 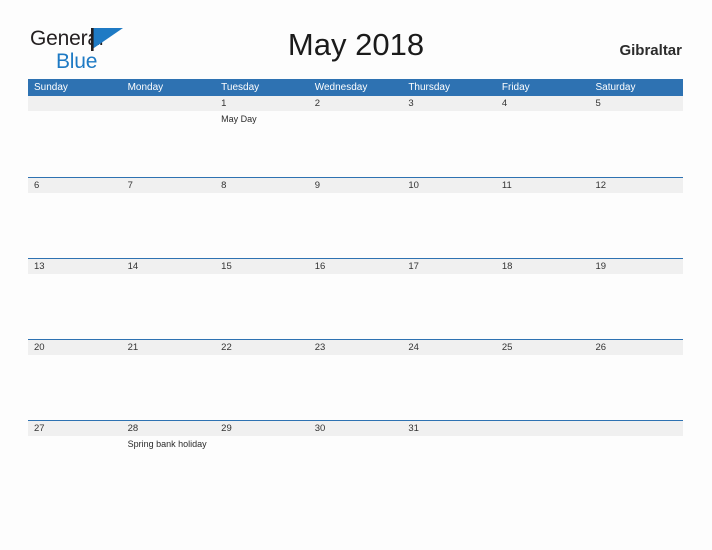 I want to click on day-number-band: 2, so click(x=355, y=103).